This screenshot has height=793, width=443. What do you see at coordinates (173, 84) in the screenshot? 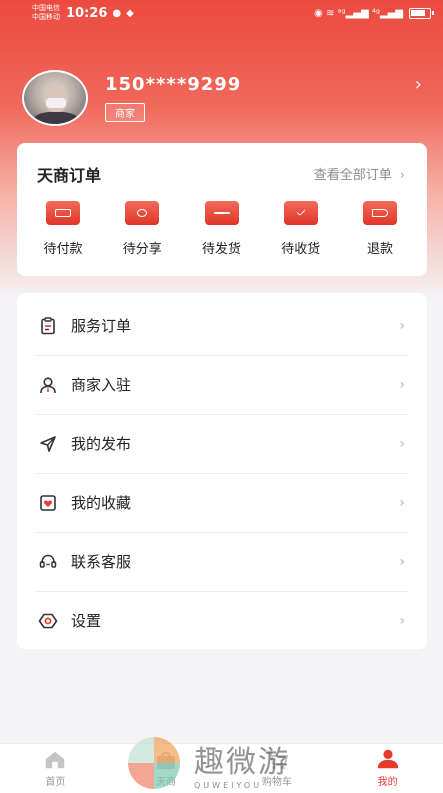
I see `user-phone: 150****9299` at bounding box center [173, 84].